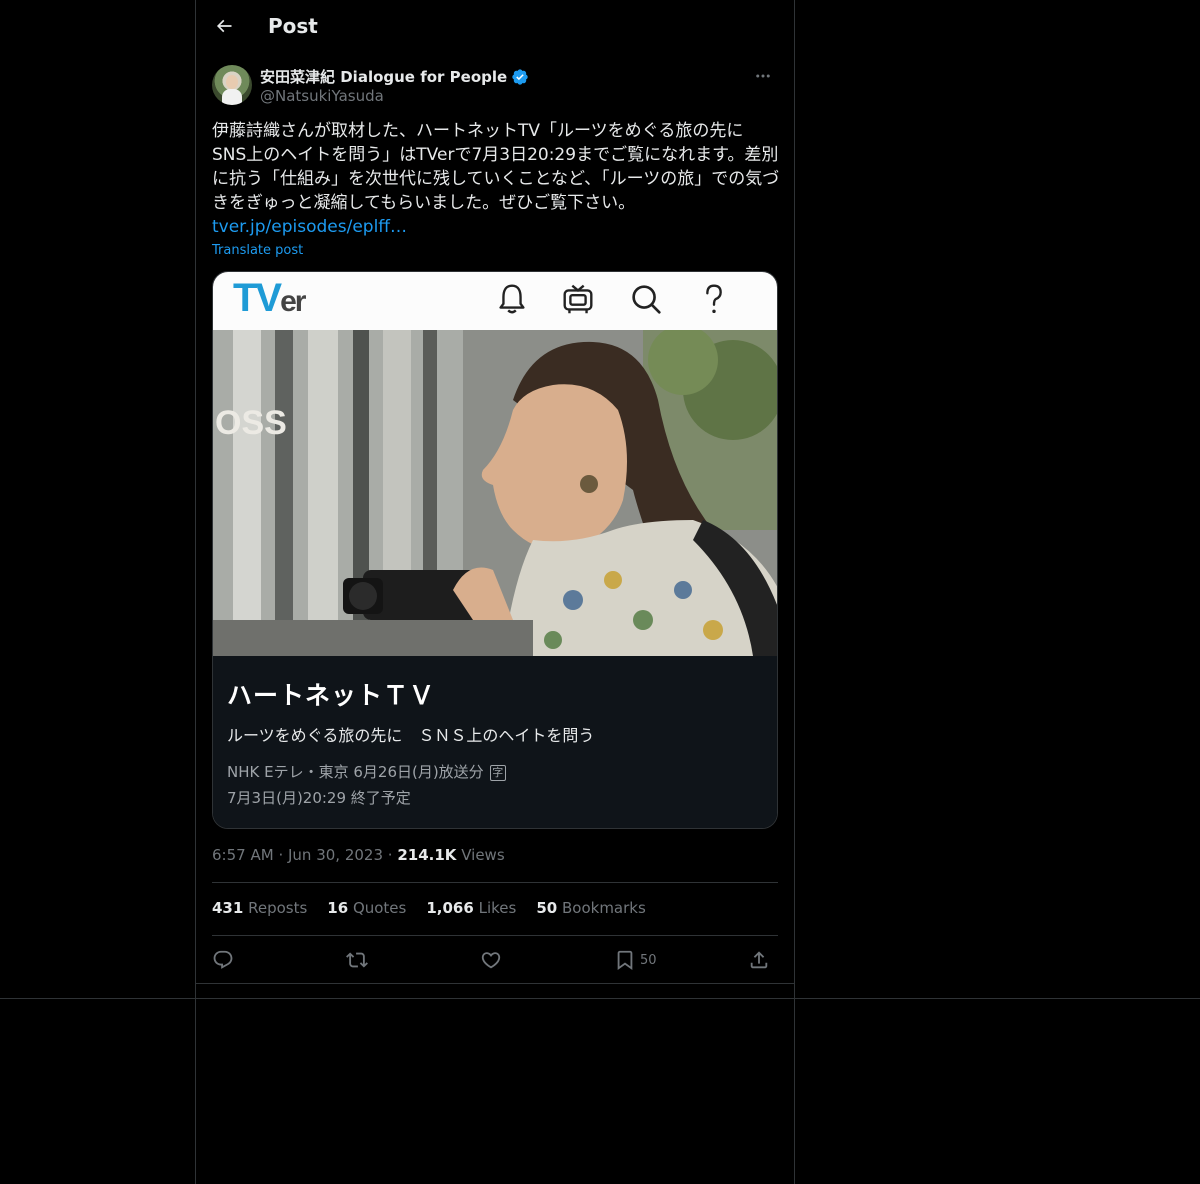 Image resolution: width=1200 pixels, height=1184 pixels. What do you see at coordinates (322, 96) in the screenshot?
I see `author-handle: @NatsukiYasuda` at bounding box center [322, 96].